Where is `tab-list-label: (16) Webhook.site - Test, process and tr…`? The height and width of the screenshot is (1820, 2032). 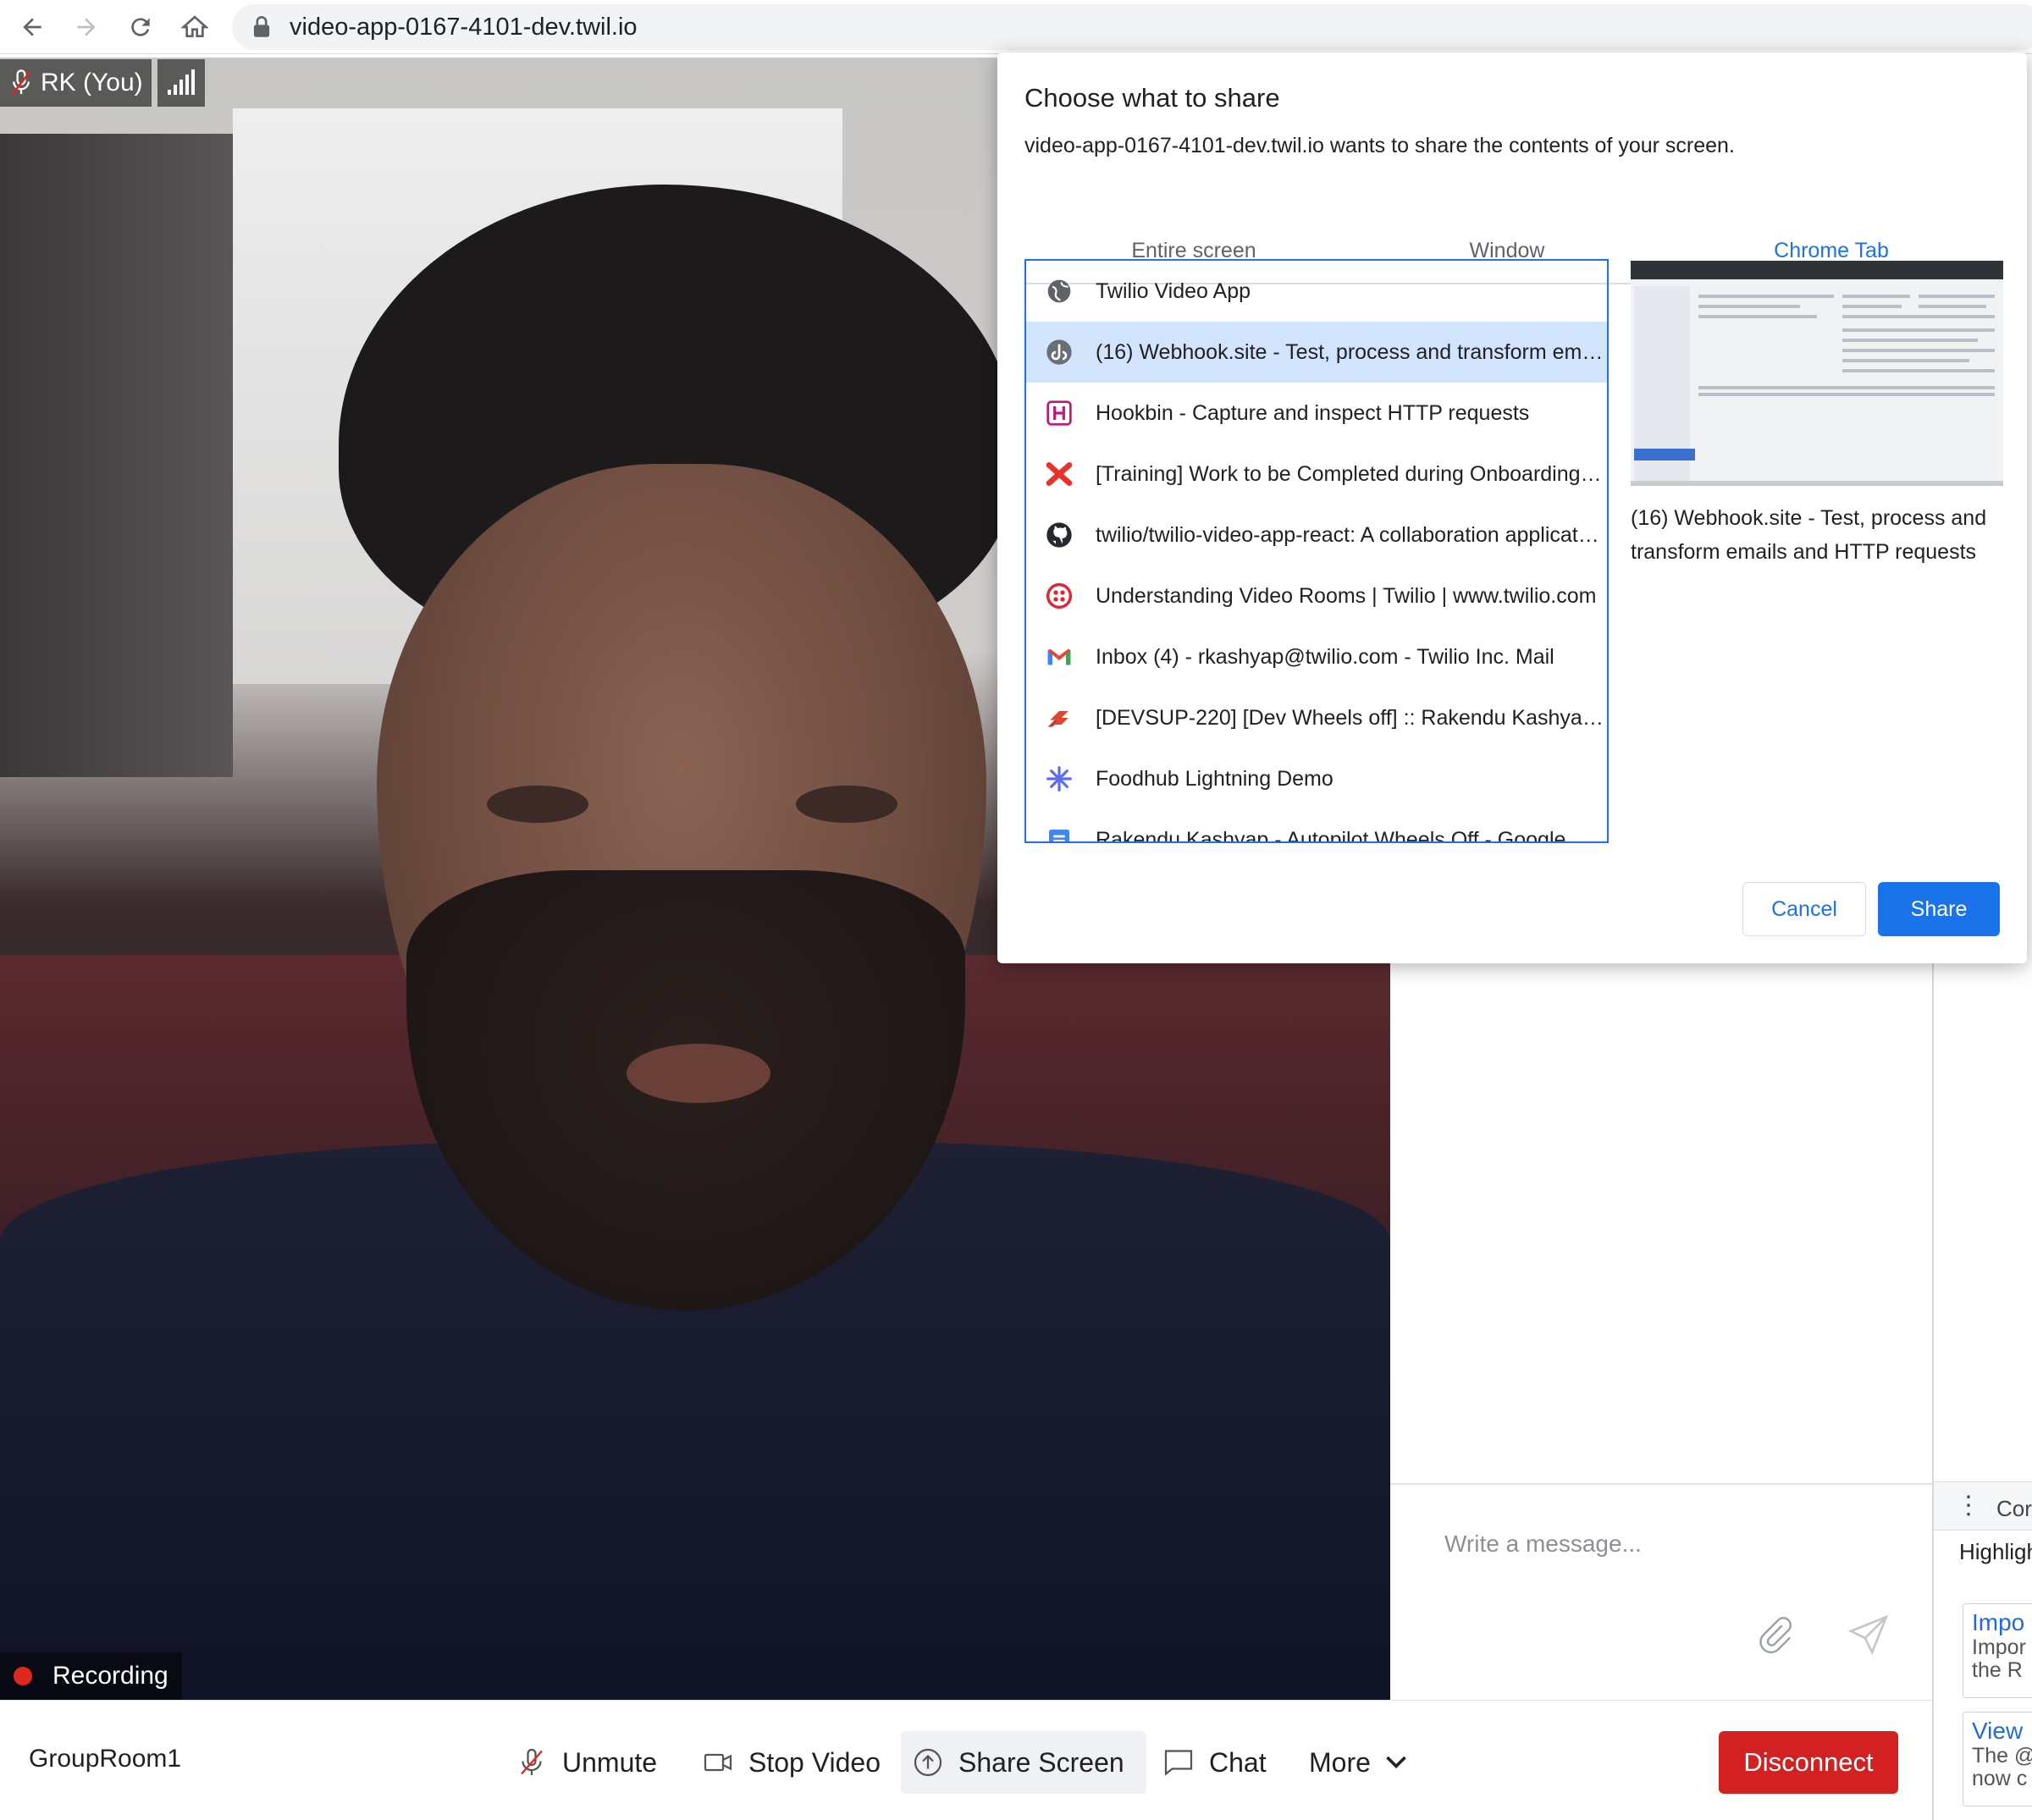 tab-list-label: (16) Webhook.site - Test, process and tr… is located at coordinates (1350, 351).